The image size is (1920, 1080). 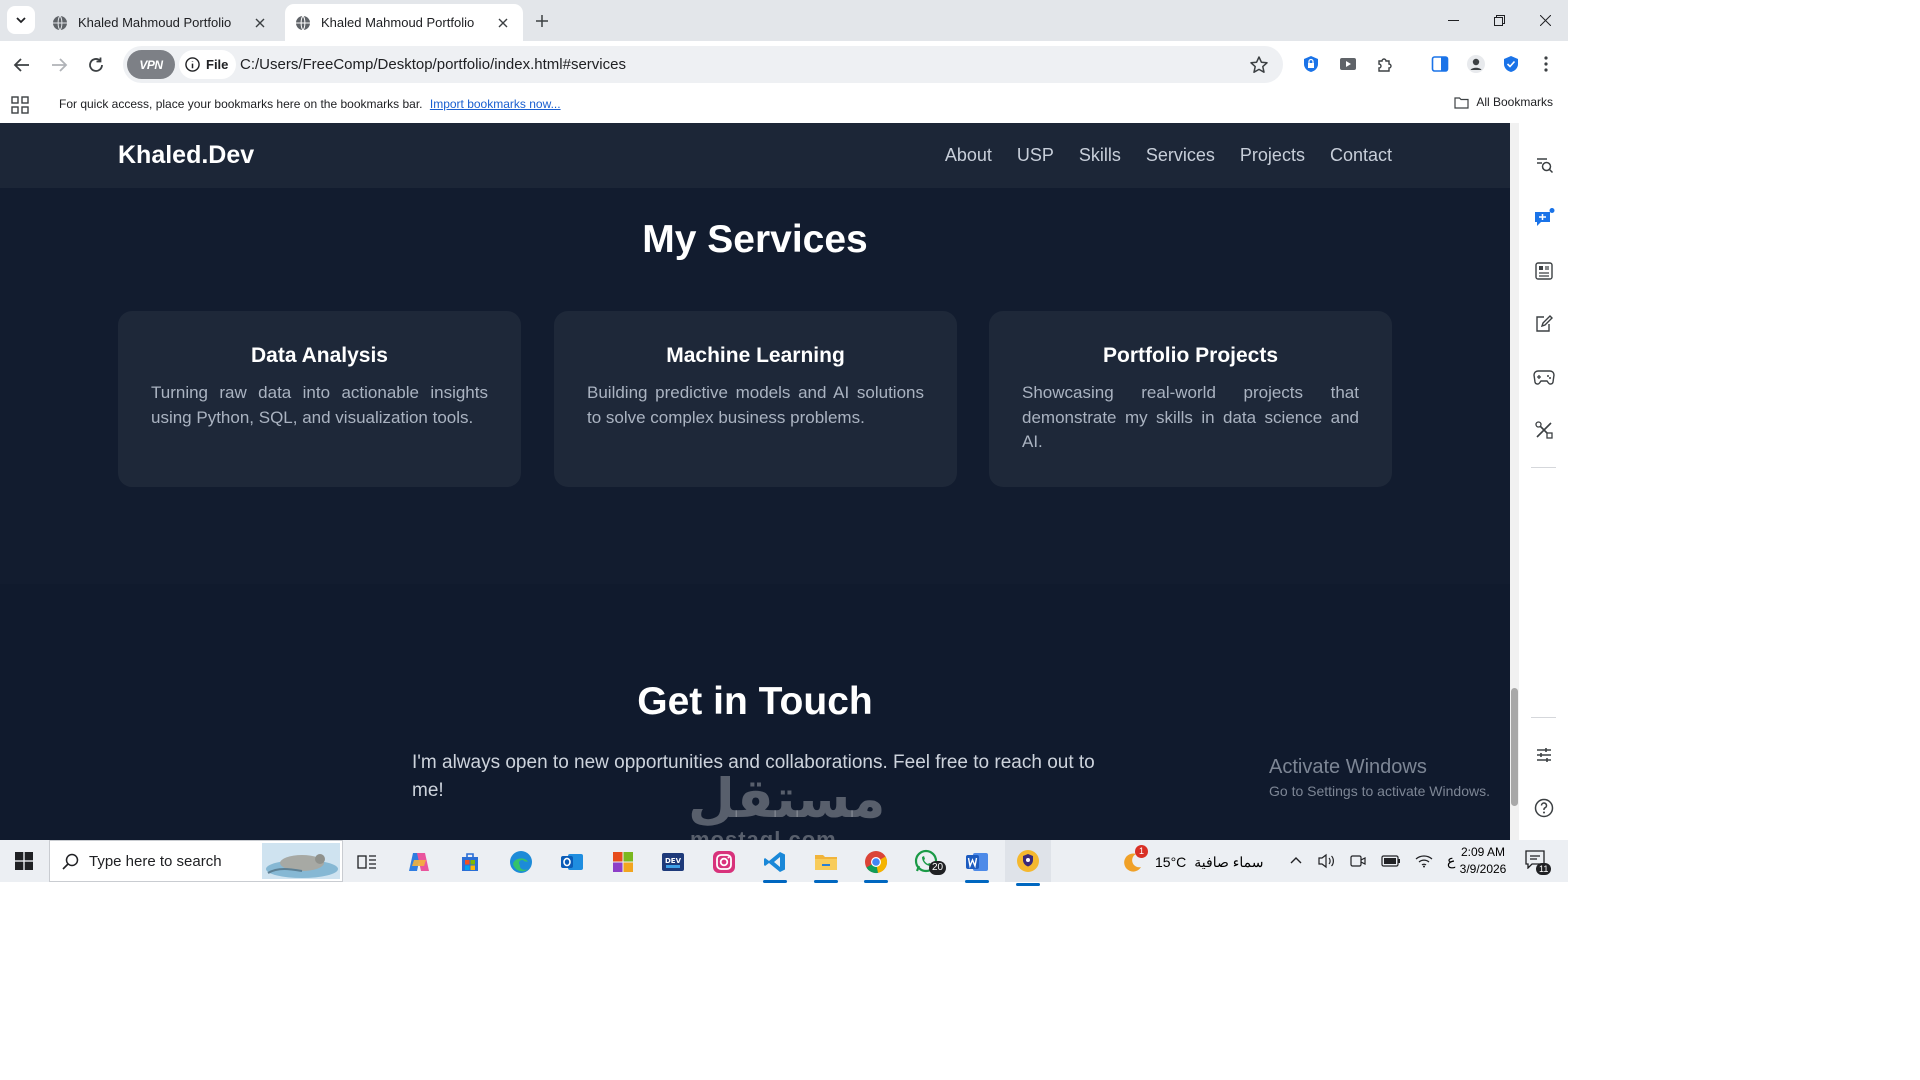 What do you see at coordinates (1538, 862) in the screenshot?
I see `notifications-button: 11` at bounding box center [1538, 862].